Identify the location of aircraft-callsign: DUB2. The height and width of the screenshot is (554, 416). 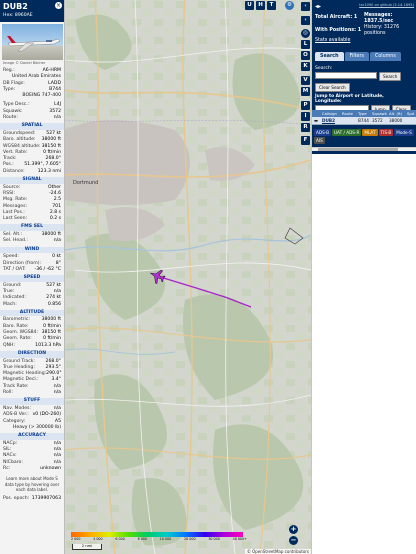
(15, 6).